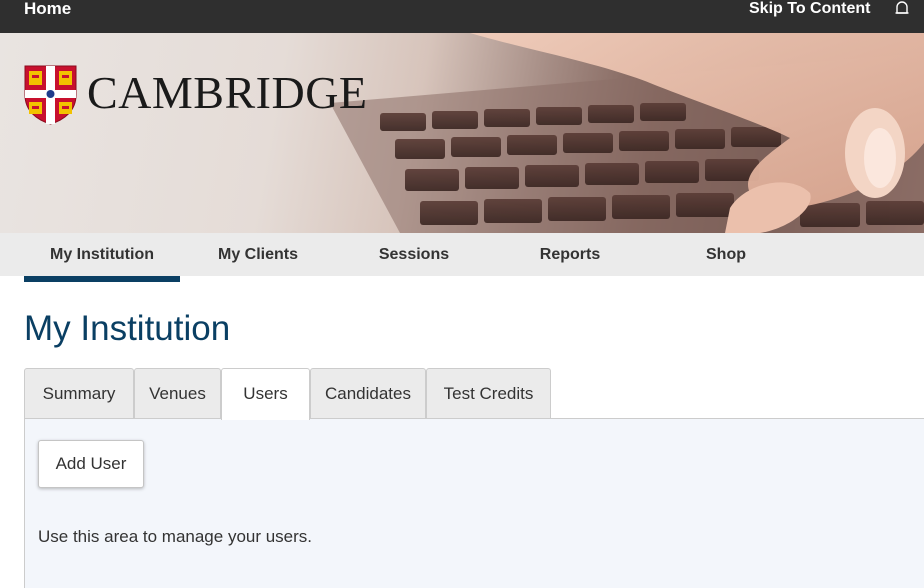 This screenshot has height=588, width=924. What do you see at coordinates (177, 393) in the screenshot?
I see `tab-venues: Venues` at bounding box center [177, 393].